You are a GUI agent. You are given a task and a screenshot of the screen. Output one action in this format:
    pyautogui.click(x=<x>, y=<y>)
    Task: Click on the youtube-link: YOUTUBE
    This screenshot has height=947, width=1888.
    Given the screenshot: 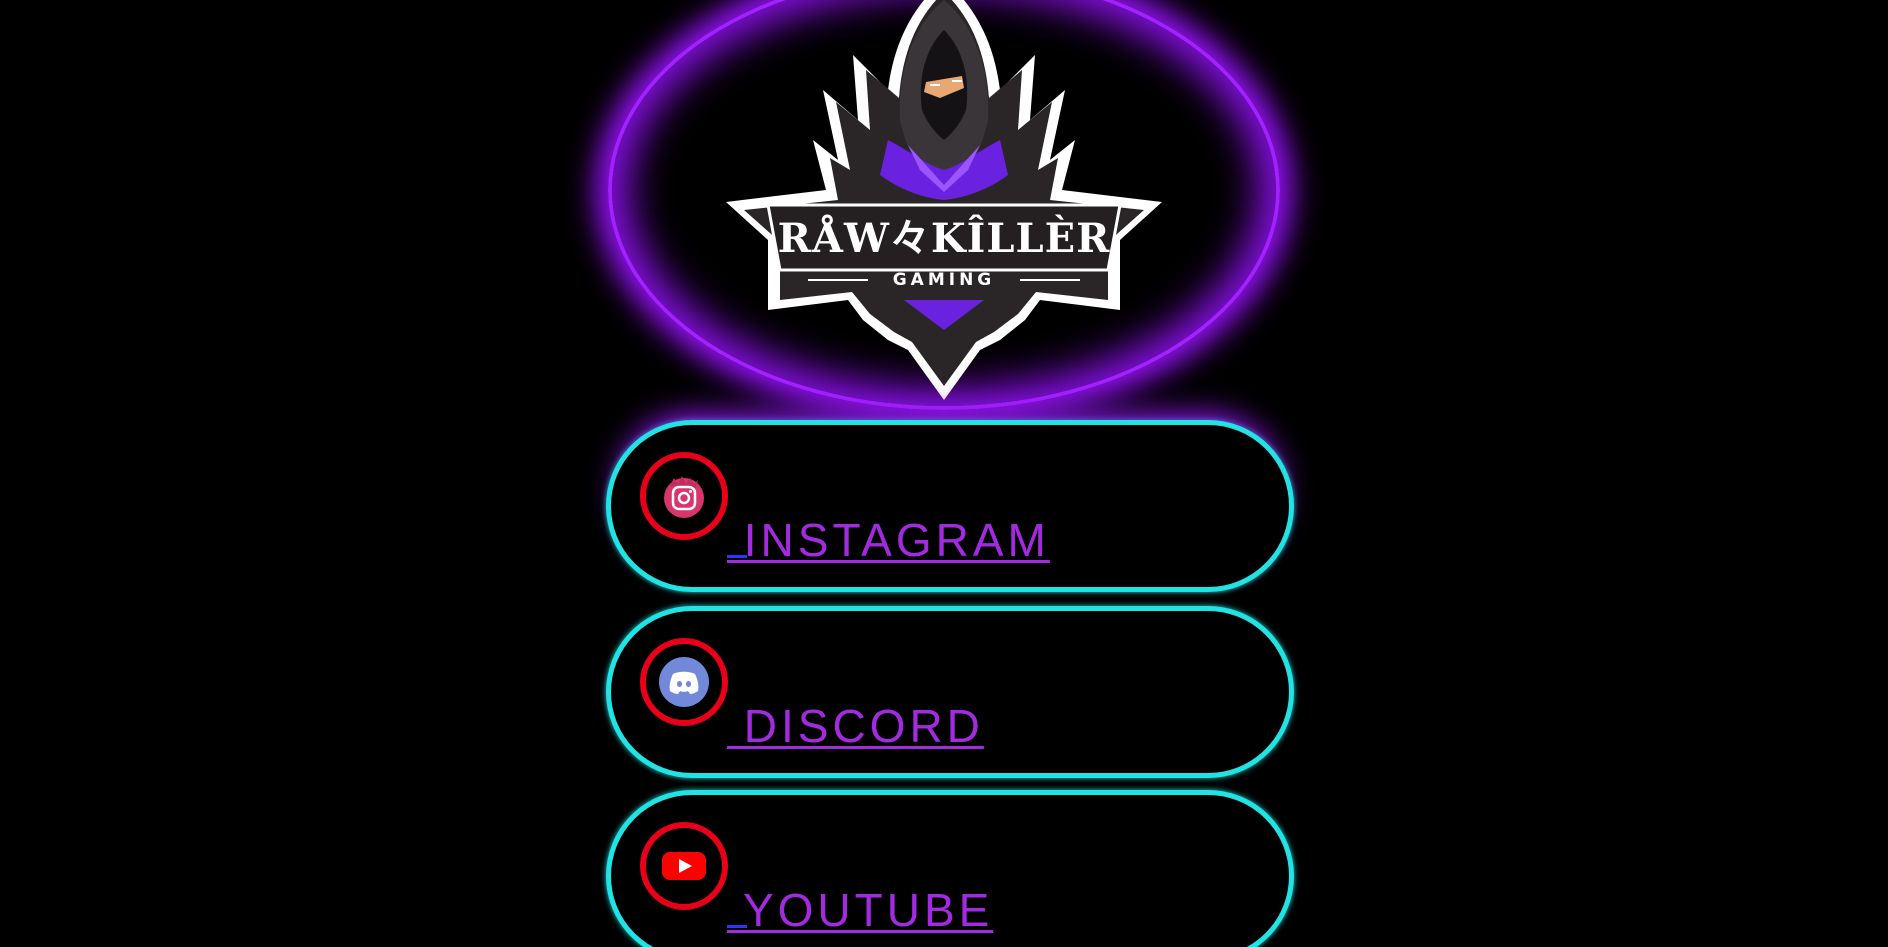 What is the action you would take?
    pyautogui.click(x=950, y=868)
    